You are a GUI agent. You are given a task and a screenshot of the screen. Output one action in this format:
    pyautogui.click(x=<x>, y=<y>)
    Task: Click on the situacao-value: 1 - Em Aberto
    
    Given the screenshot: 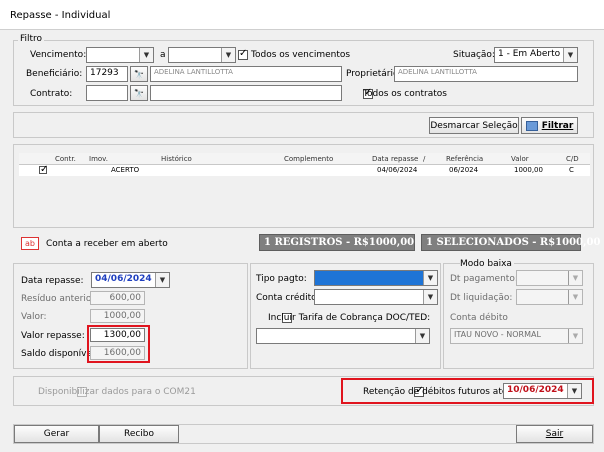 What is the action you would take?
    pyautogui.click(x=529, y=54)
    